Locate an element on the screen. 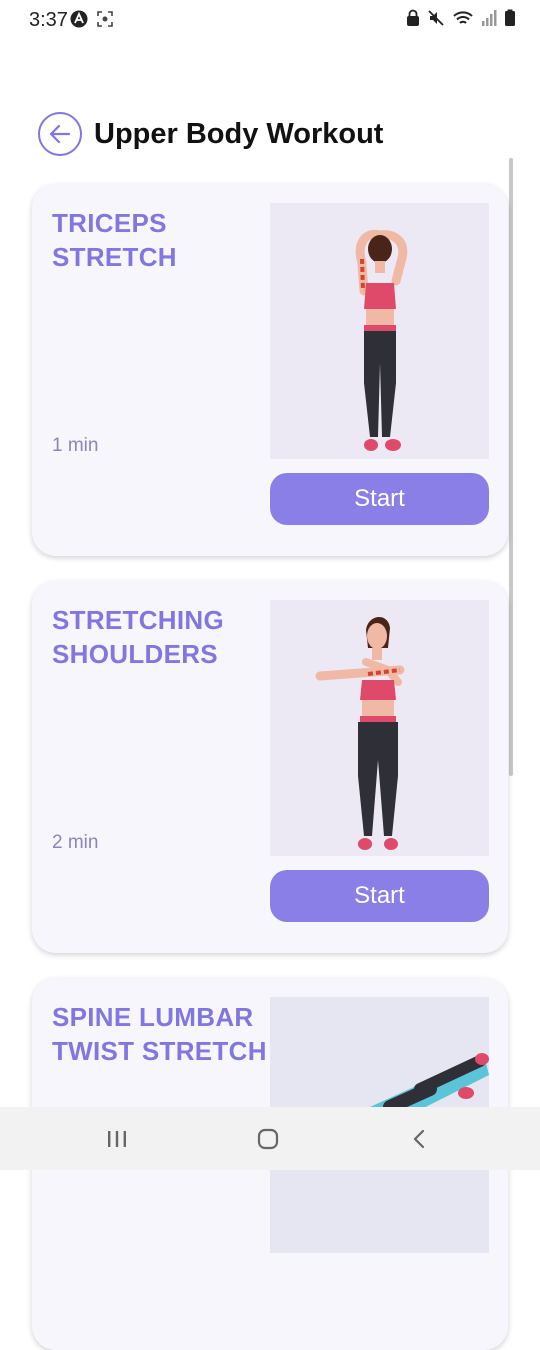 The image size is (540, 1350). wifi-icon is located at coordinates (463, 17).